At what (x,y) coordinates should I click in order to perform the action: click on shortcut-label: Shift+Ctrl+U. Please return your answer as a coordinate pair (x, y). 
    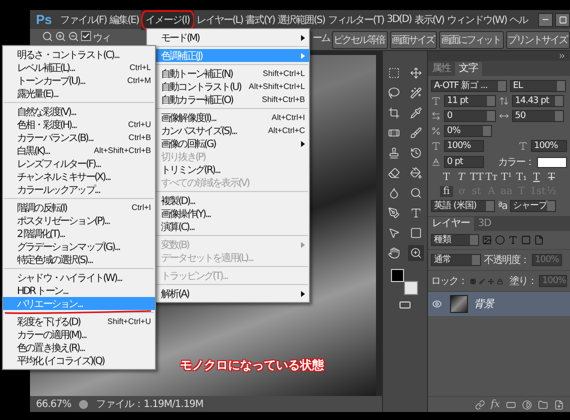
    Looking at the image, I should click on (128, 321).